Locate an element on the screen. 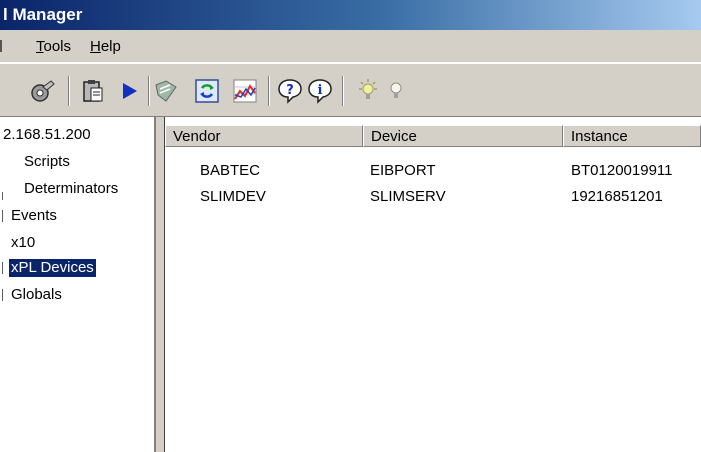 This screenshot has height=452, width=701. tree-item-events: Events is located at coordinates (34, 216).